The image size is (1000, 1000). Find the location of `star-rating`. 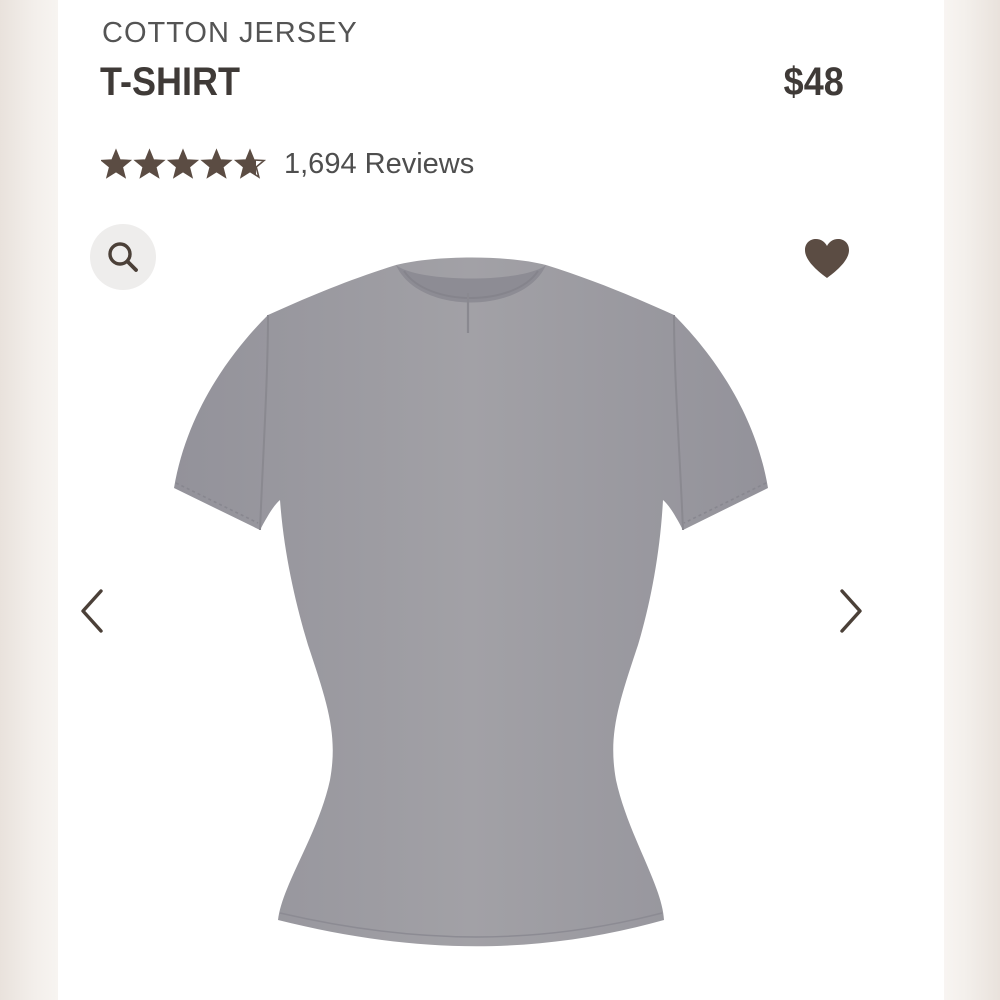

star-rating is located at coordinates (184, 164).